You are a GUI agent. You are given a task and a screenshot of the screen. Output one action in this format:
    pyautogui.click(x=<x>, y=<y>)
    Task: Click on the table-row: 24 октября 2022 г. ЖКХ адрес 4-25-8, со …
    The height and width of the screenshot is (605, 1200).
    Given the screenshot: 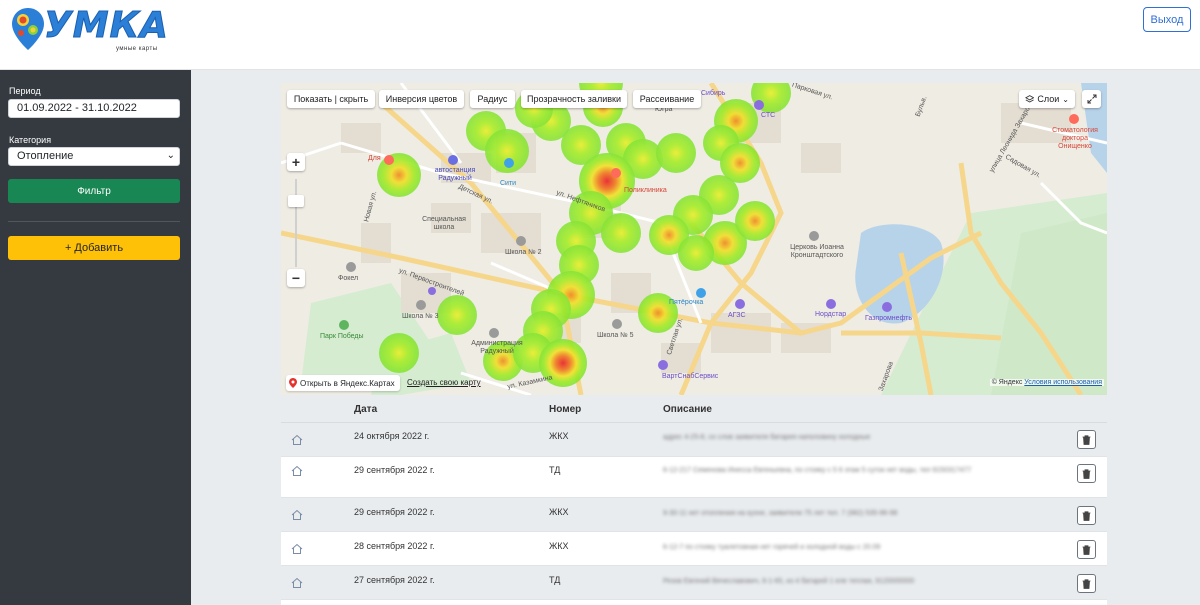 What is the action you would take?
    pyautogui.click(x=694, y=440)
    